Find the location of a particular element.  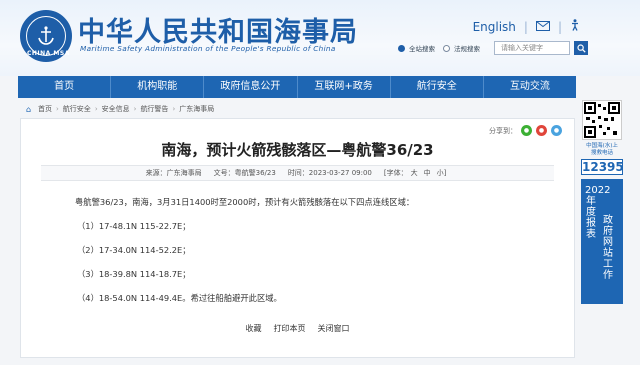

crumb-guangdong: 广东海事局 is located at coordinates (196, 109).